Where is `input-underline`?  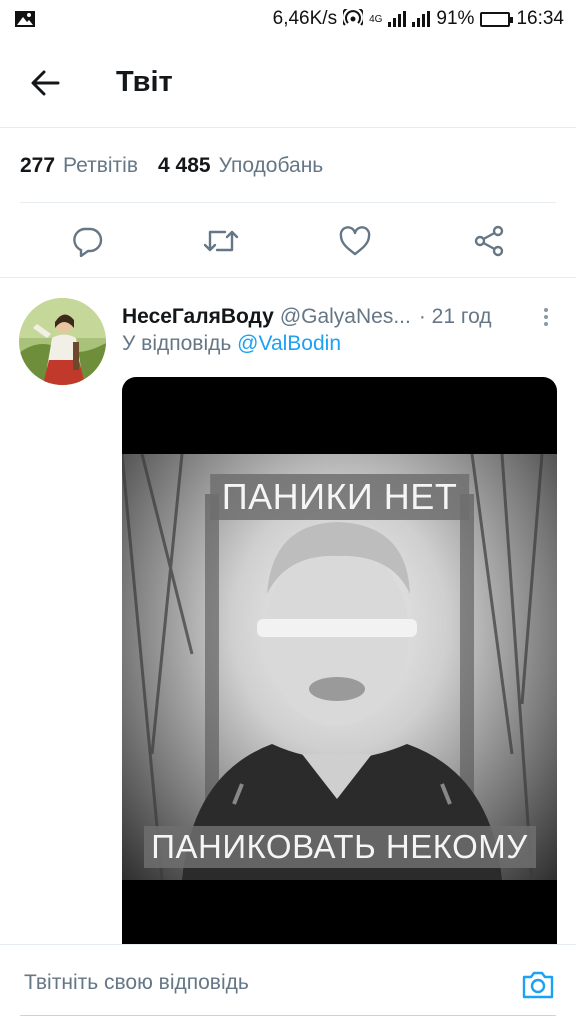 input-underline is located at coordinates (288, 1015).